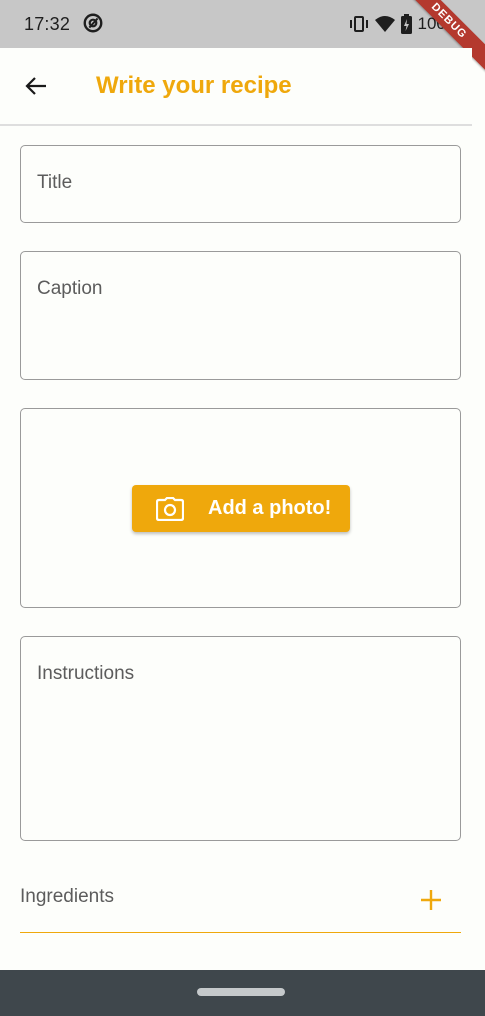 Image resolution: width=485 pixels, height=1016 pixels. I want to click on camera-icon, so click(170, 508).